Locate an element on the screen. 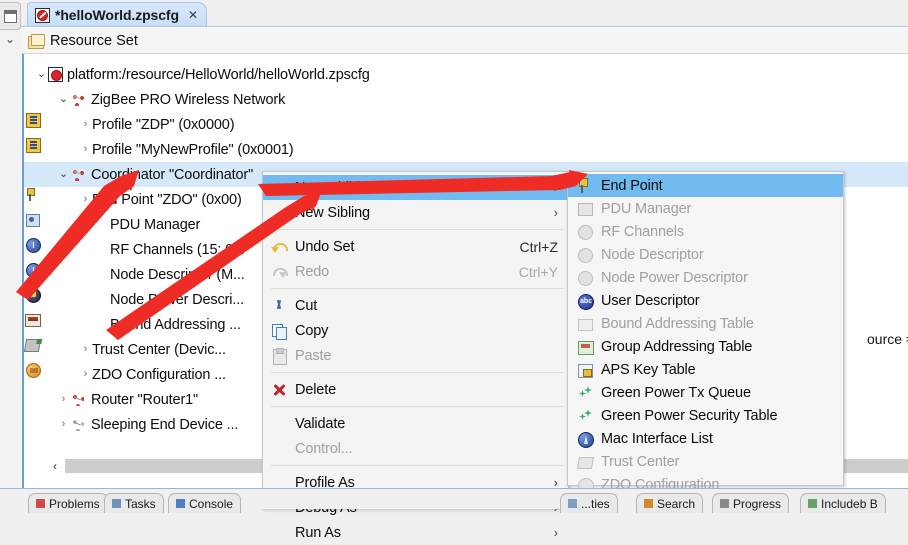 The height and width of the screenshot is (545, 908). restore-view-icon is located at coordinates (10, 16).